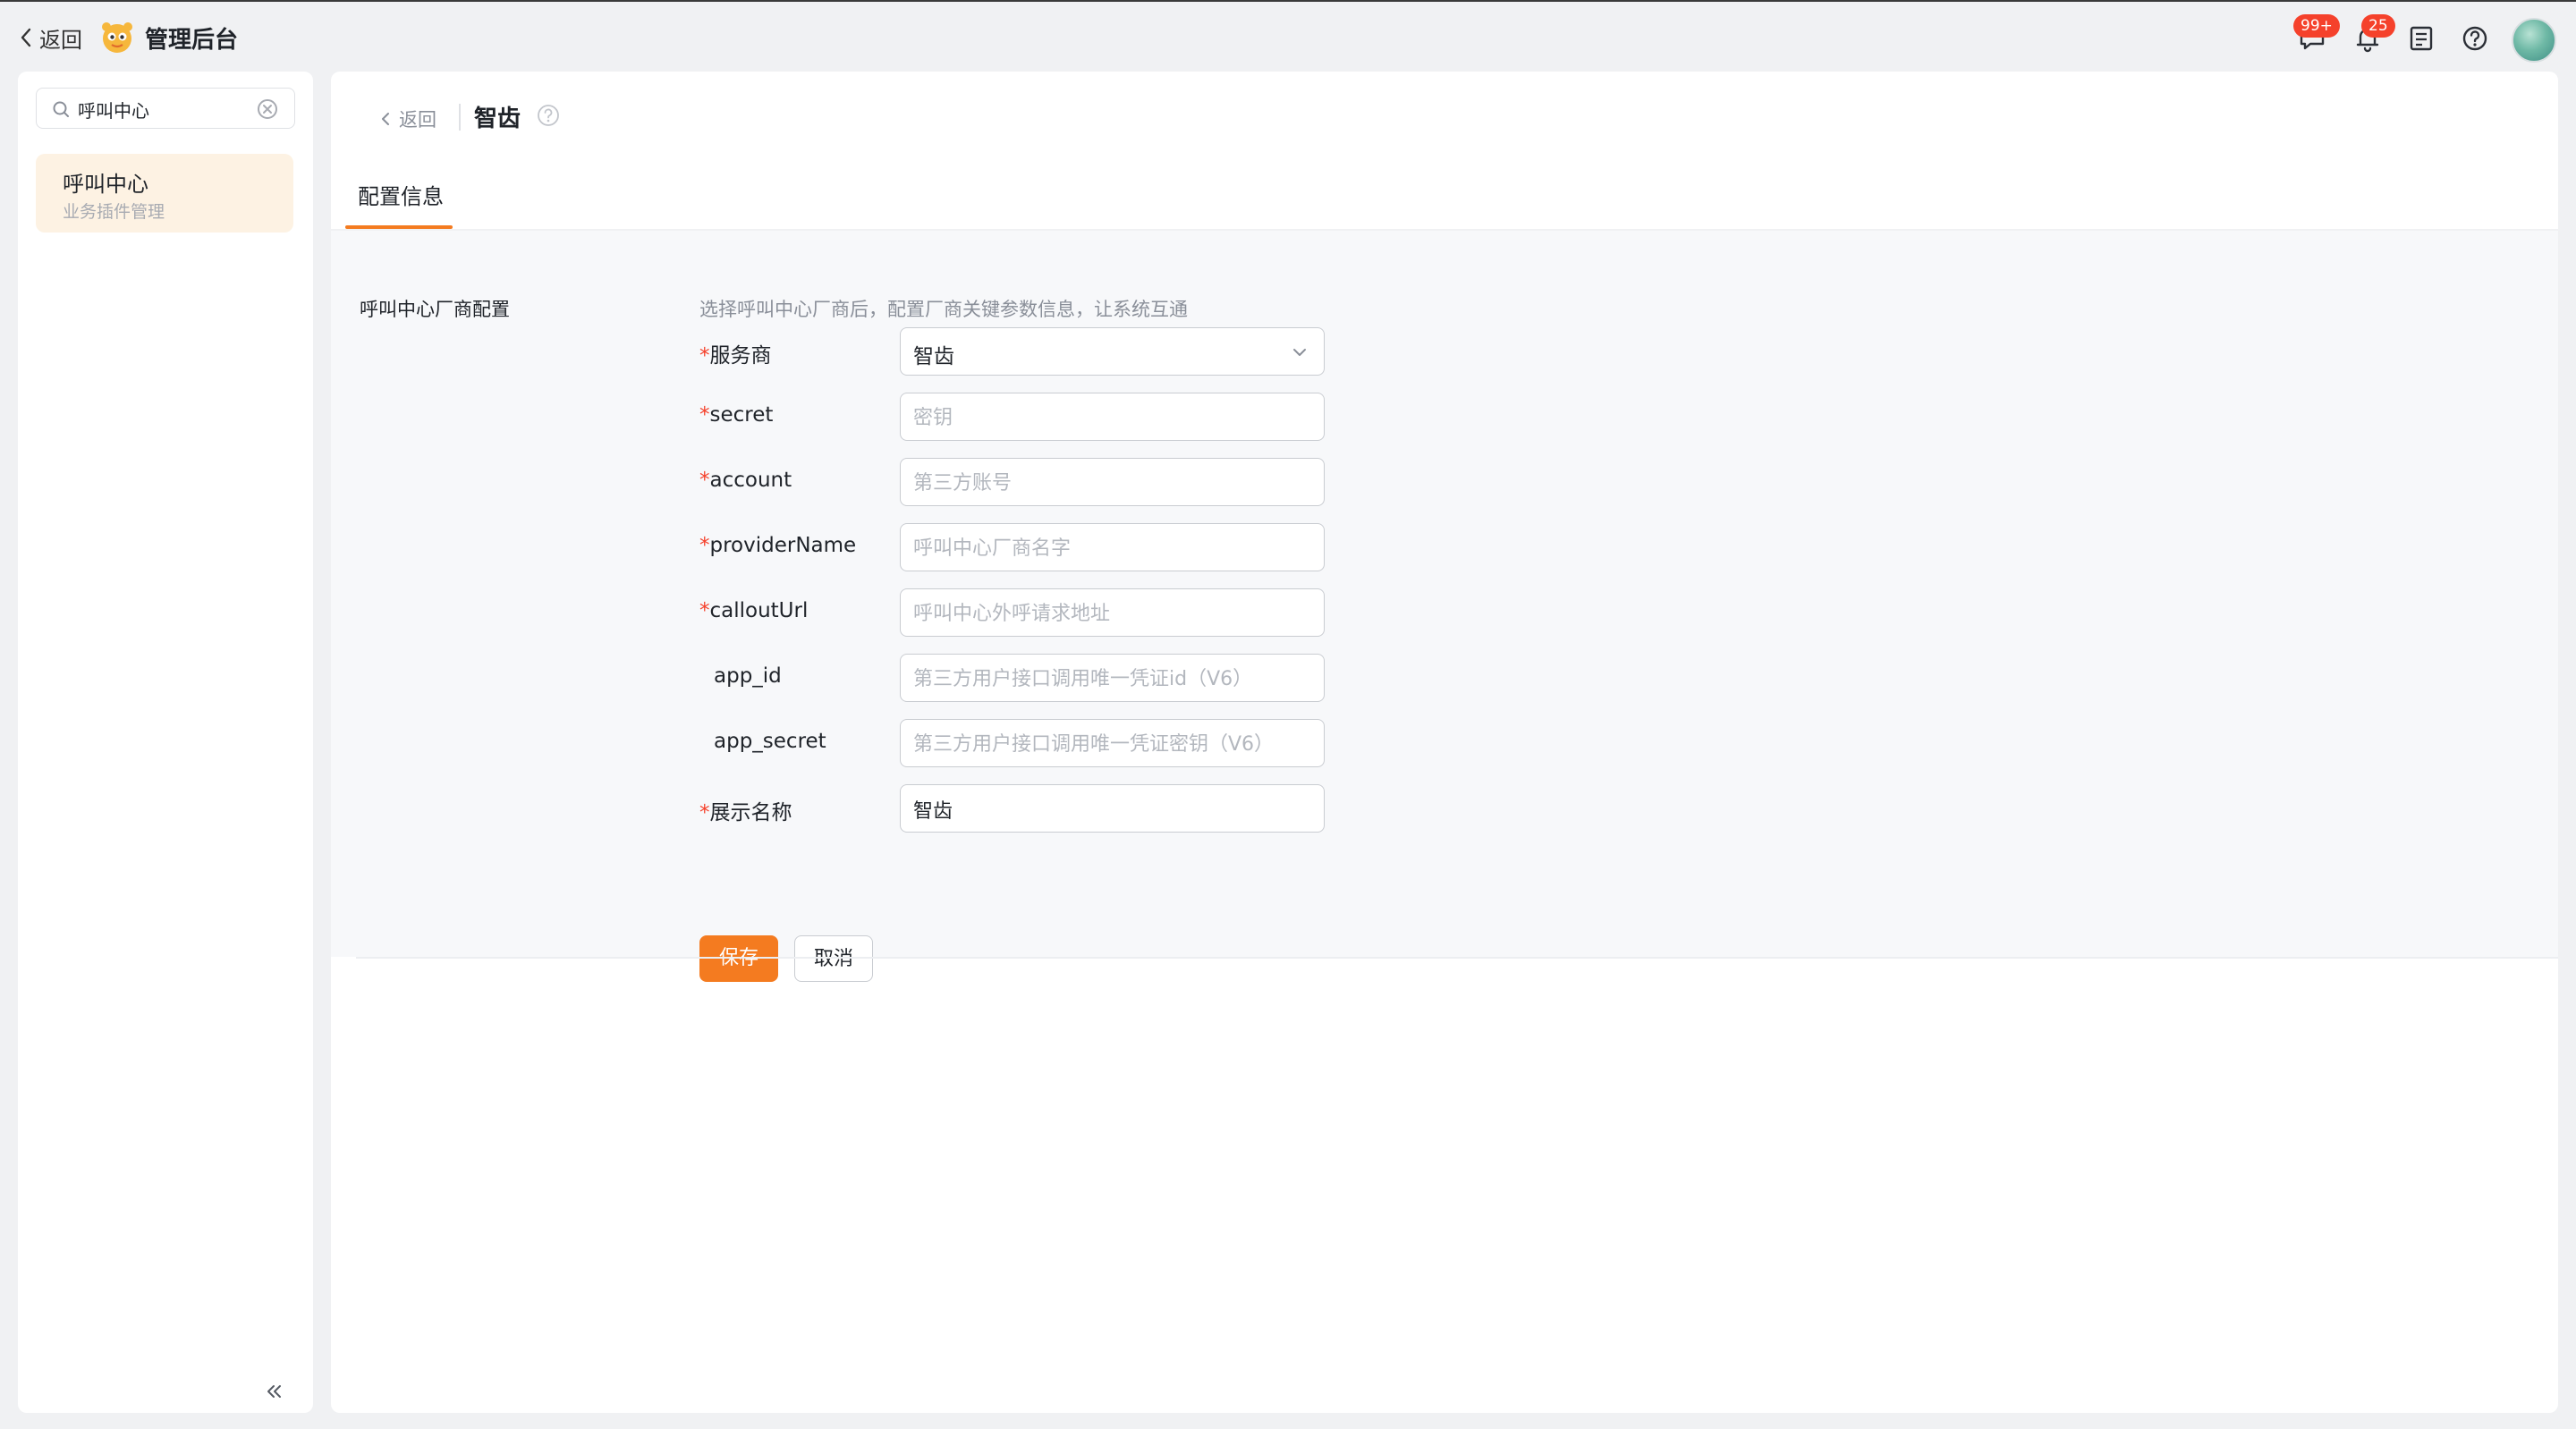  What do you see at coordinates (738, 958) in the screenshot?
I see `save-button: 保存` at bounding box center [738, 958].